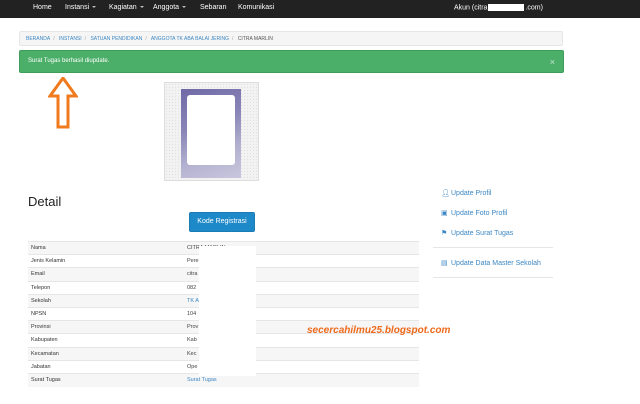 This screenshot has width=640, height=404. I want to click on row-label: Jabatan, so click(106, 366).